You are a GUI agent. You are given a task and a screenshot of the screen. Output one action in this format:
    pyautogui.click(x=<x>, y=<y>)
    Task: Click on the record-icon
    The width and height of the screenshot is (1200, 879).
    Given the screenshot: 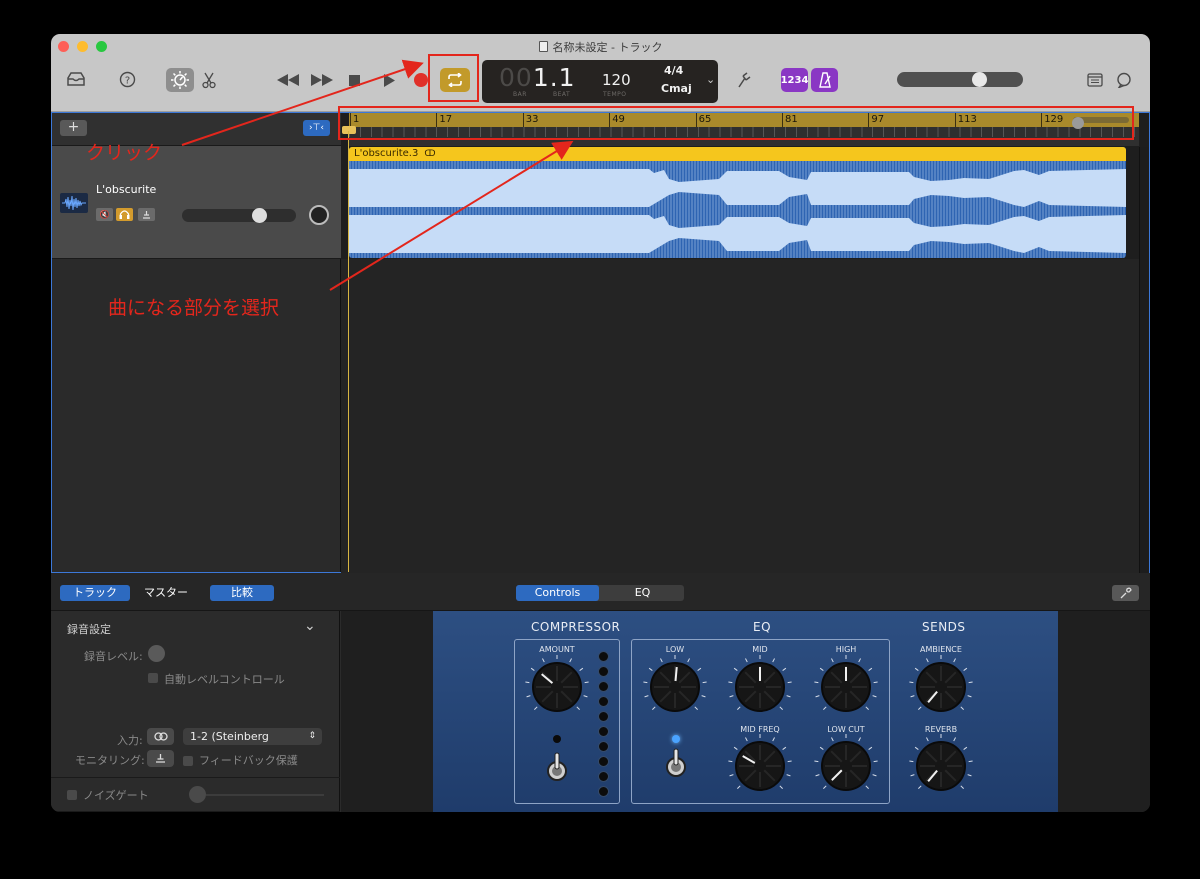 What is the action you would take?
    pyautogui.click(x=421, y=80)
    